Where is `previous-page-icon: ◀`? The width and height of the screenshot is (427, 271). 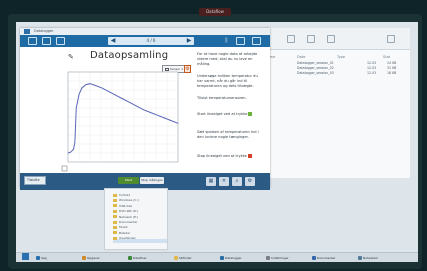 previous-page-icon: ◀ is located at coordinates (113, 41).